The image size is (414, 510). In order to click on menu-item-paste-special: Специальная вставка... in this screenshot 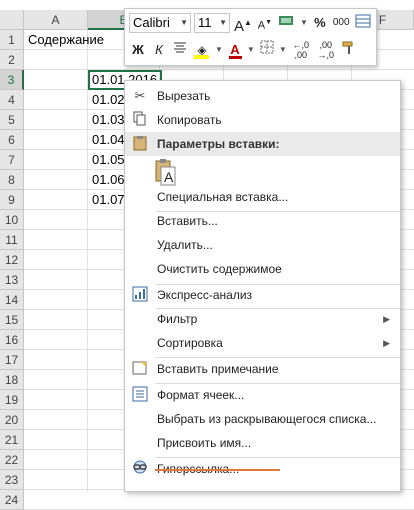, I will do `click(262, 197)`.